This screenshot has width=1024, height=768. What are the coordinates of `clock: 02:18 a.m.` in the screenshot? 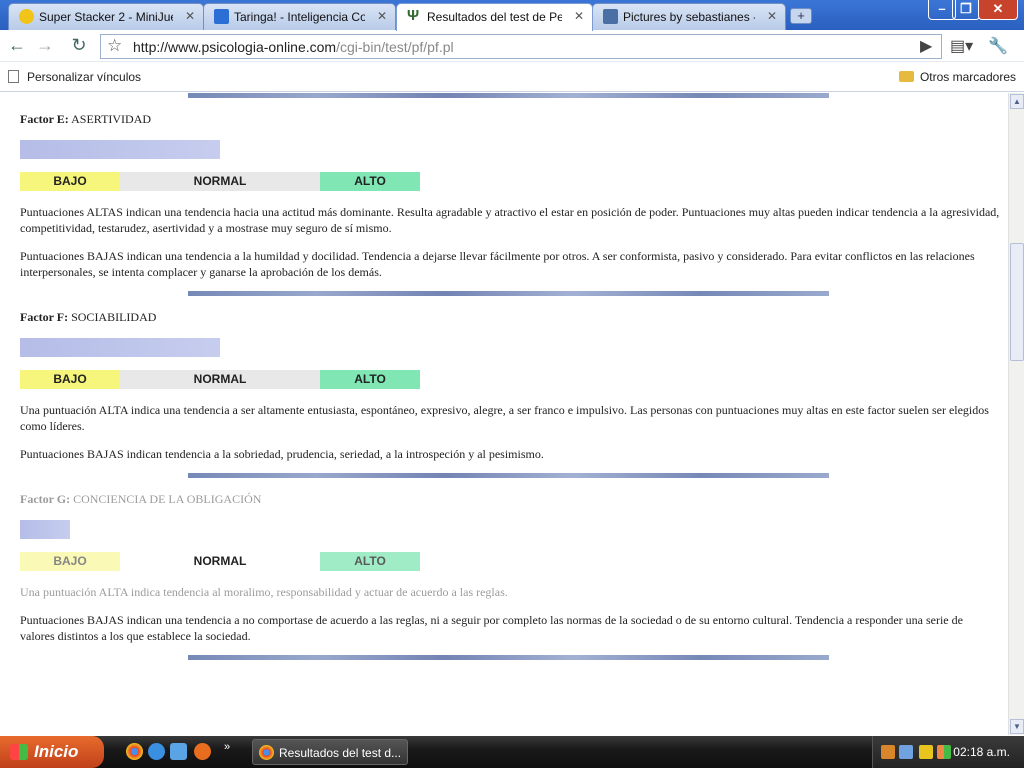 It's located at (981, 752).